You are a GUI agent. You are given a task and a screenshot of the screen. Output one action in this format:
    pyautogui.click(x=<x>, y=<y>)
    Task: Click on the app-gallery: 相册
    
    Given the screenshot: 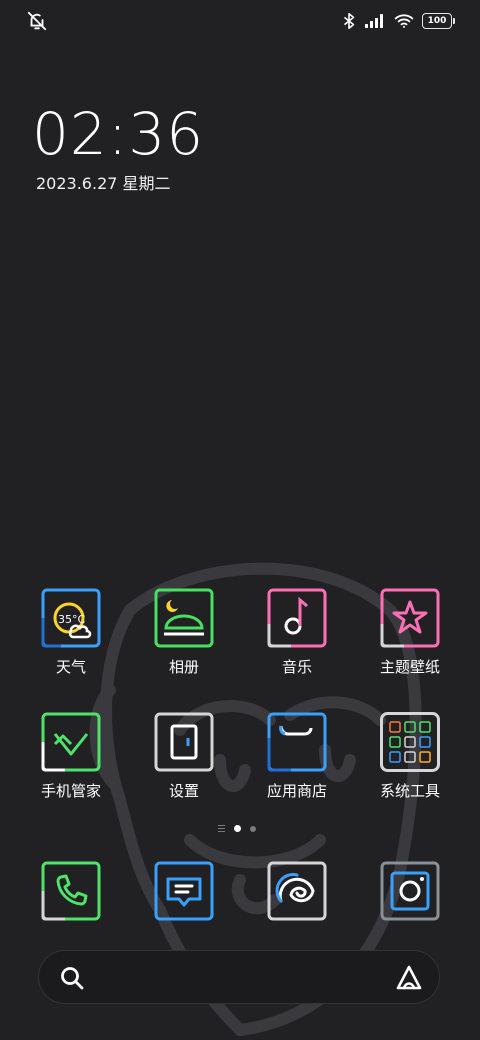 What is the action you would take?
    pyautogui.click(x=184, y=632)
    